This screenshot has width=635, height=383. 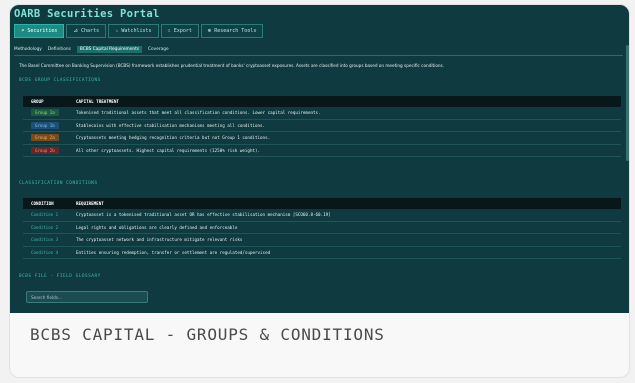 I want to click on toolbar-button-charts: ⊿ Charts, so click(x=86, y=31).